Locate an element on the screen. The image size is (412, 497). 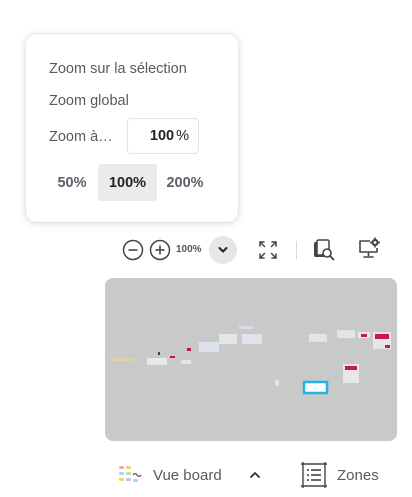
zoom-menu-toggle is located at coordinates (223, 250).